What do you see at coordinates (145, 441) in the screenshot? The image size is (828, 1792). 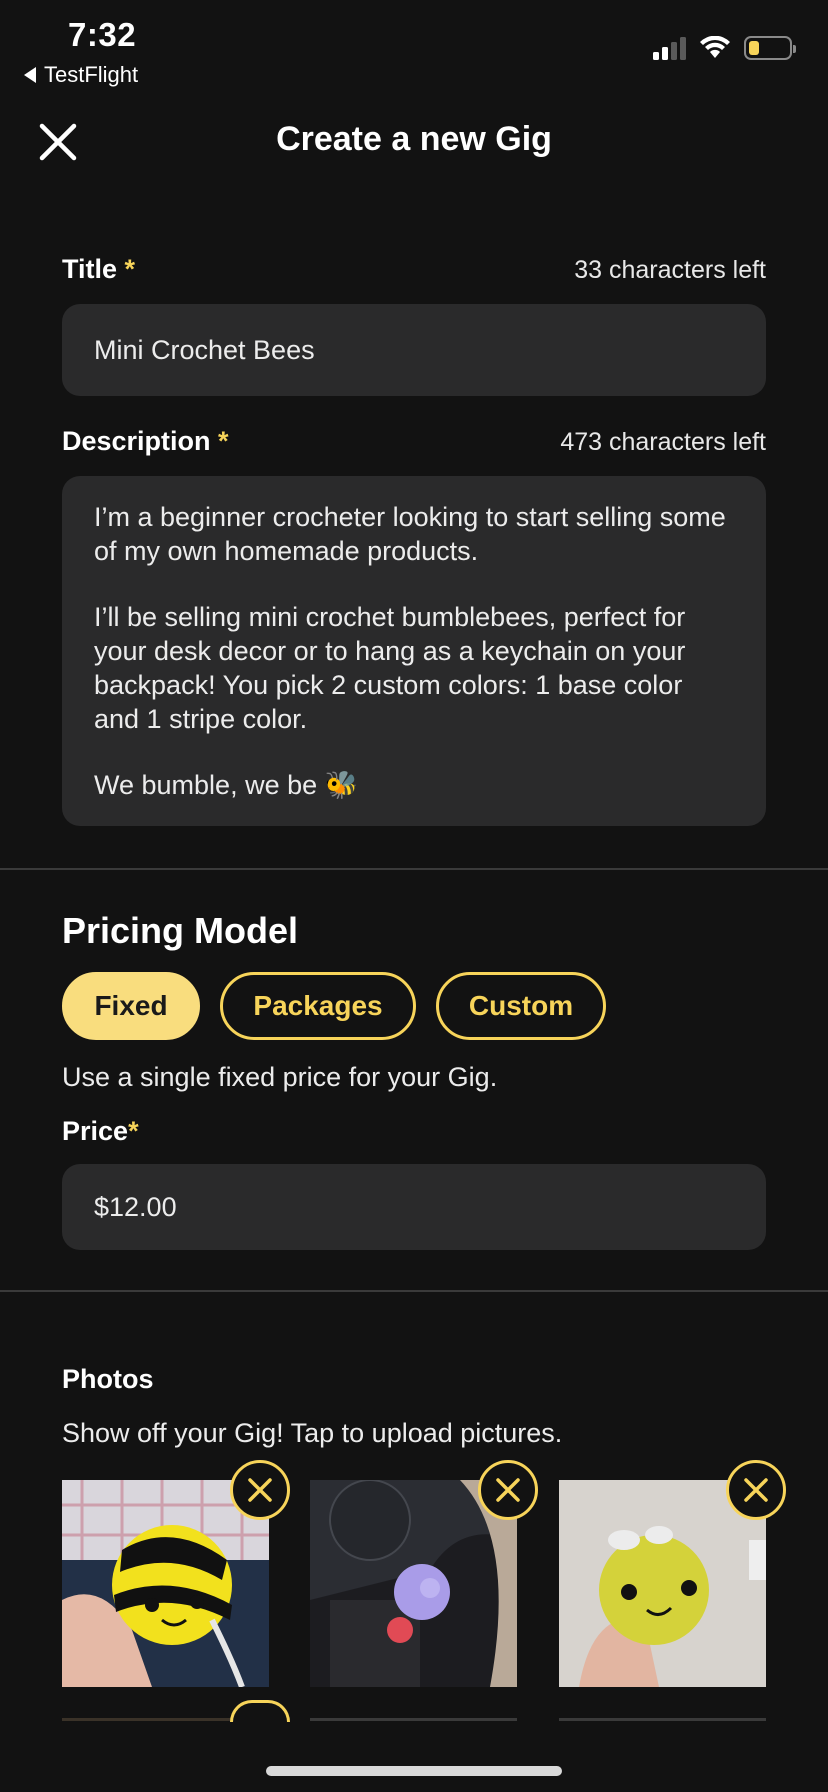 I see `description-label: Description *` at bounding box center [145, 441].